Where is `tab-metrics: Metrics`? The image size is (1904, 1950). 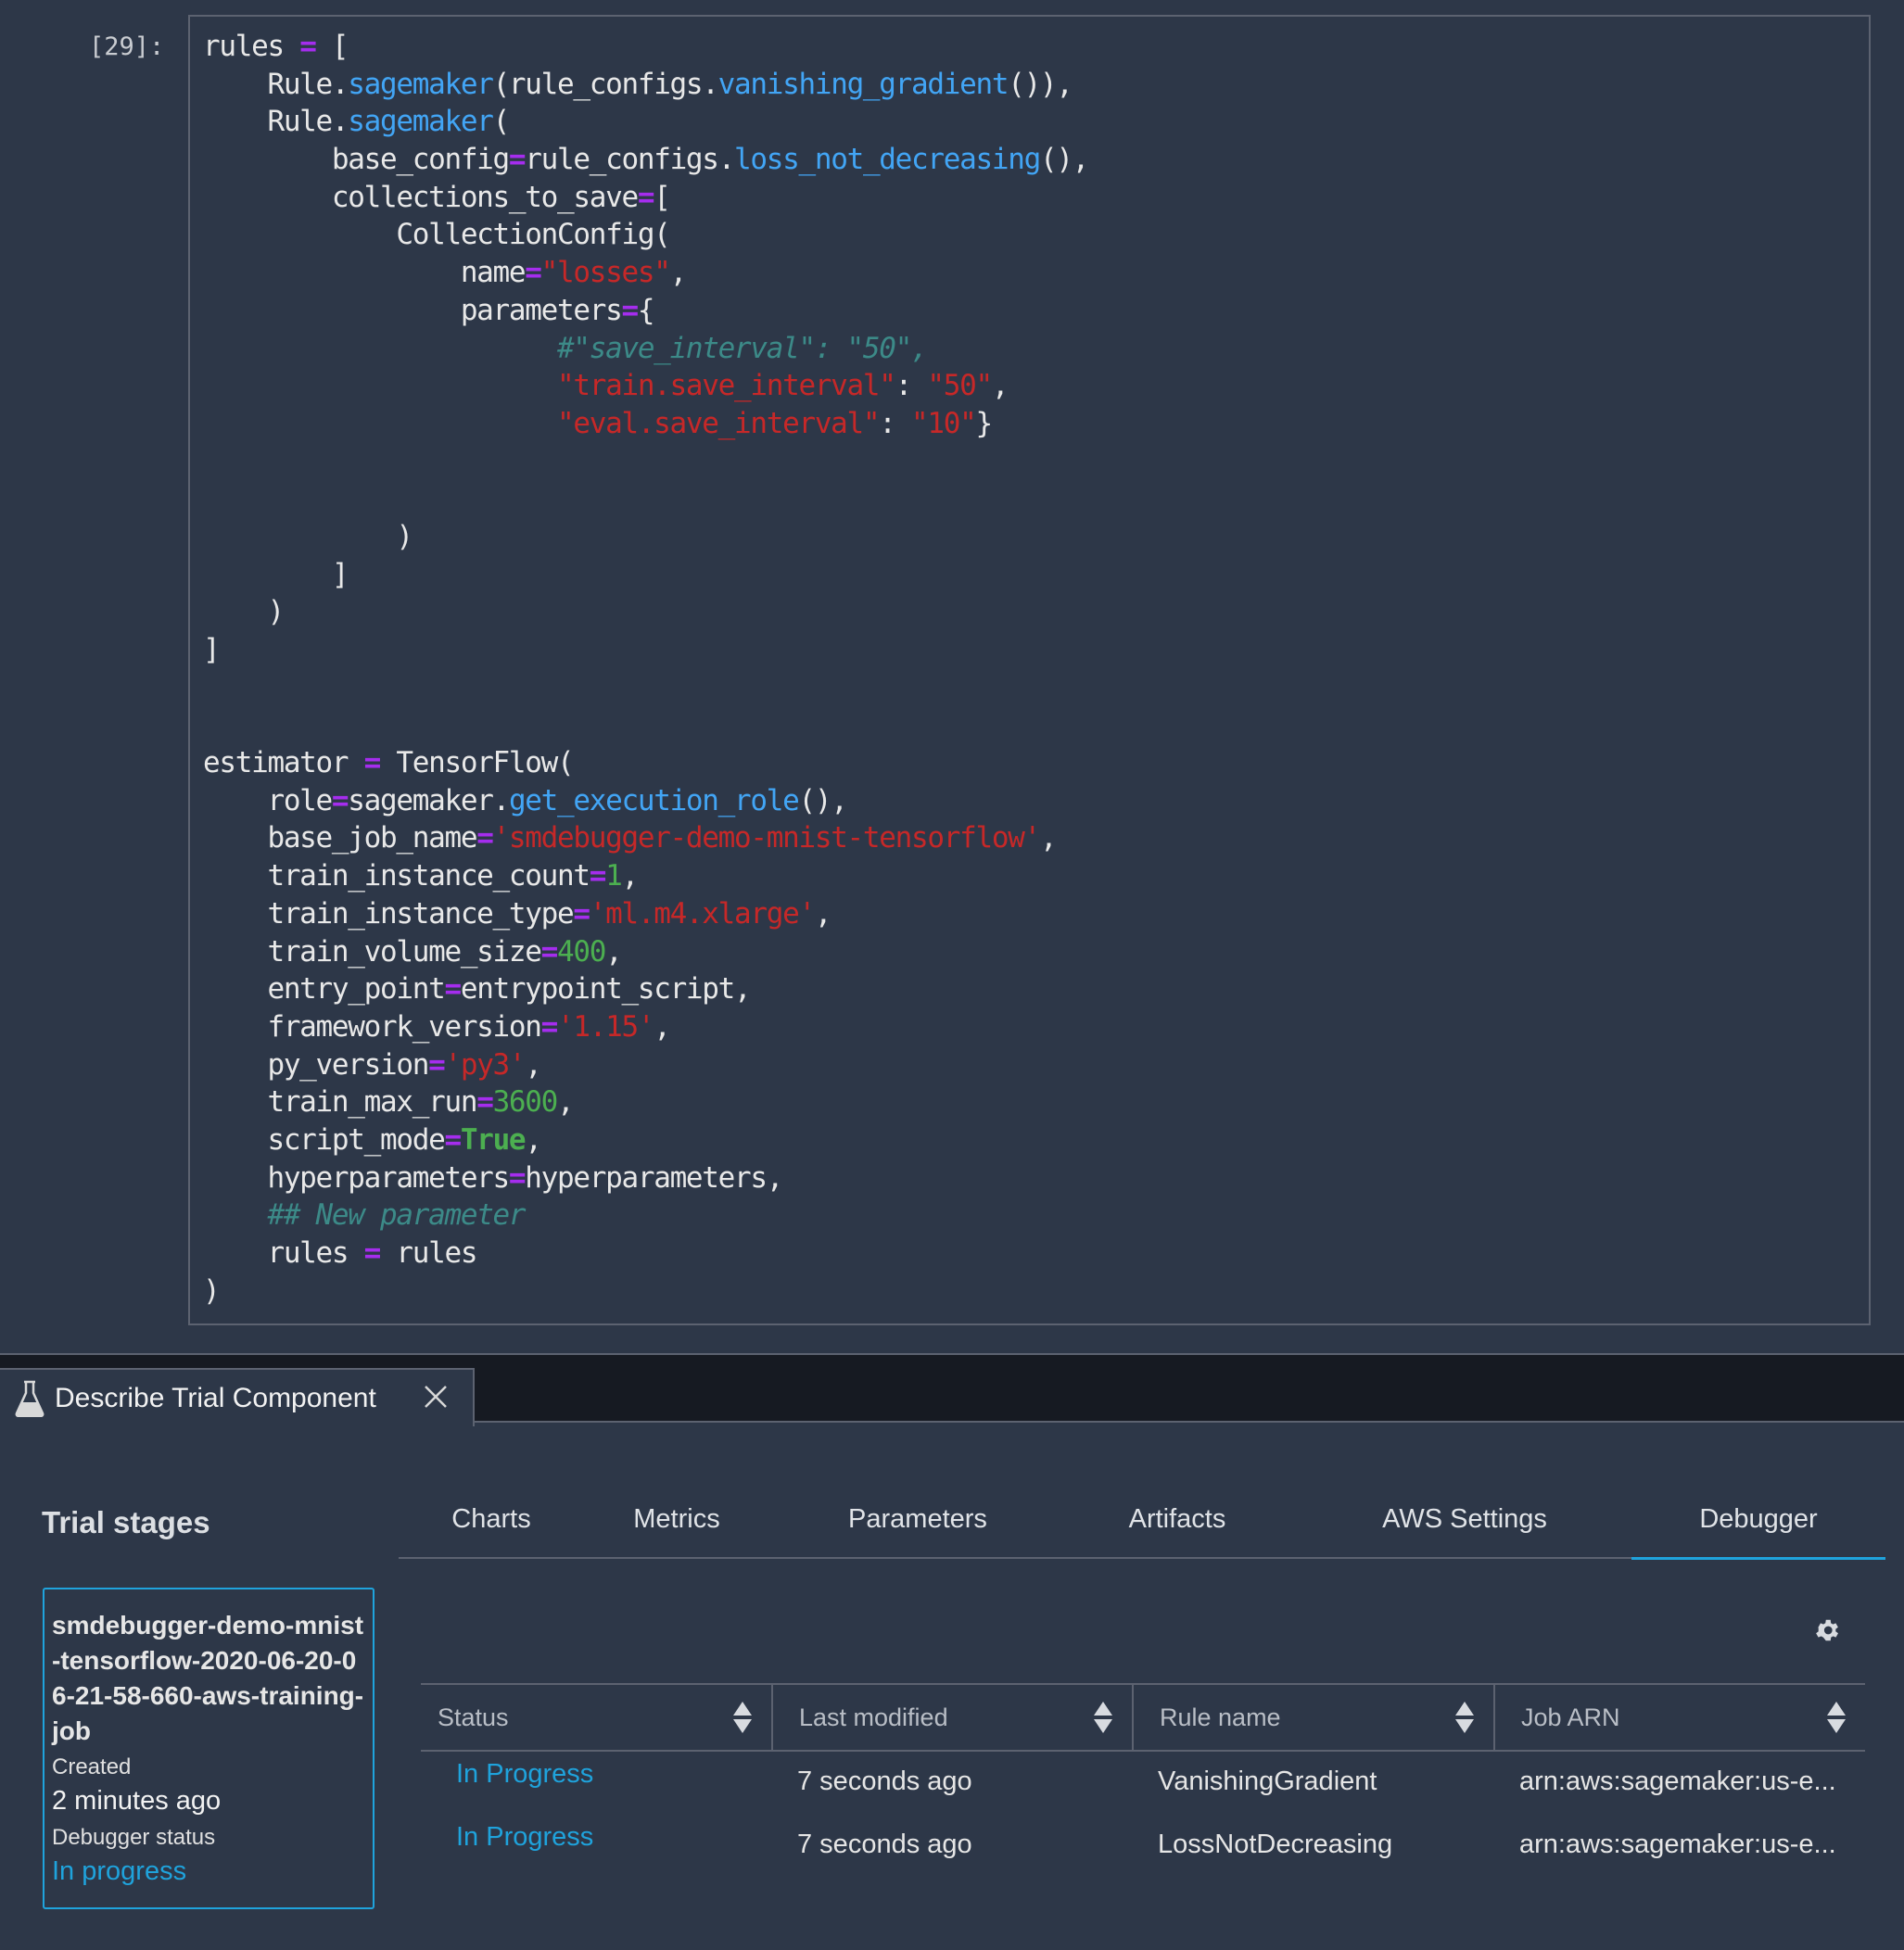
tab-metrics: Metrics is located at coordinates (676, 1519).